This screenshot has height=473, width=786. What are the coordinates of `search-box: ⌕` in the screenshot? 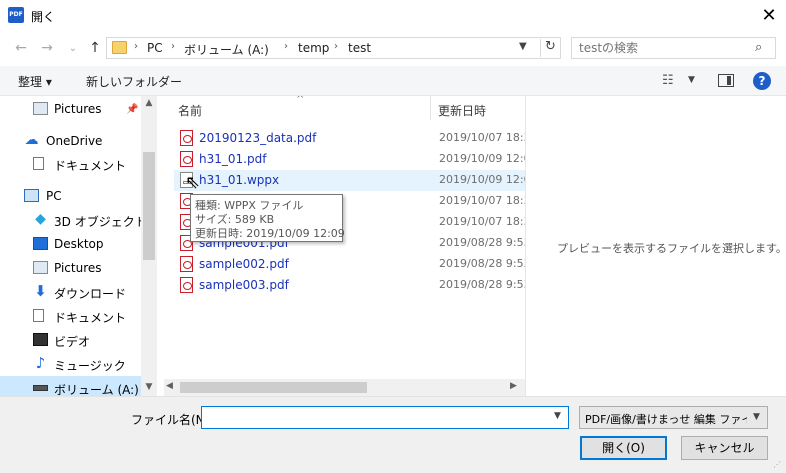 It's located at (673, 48).